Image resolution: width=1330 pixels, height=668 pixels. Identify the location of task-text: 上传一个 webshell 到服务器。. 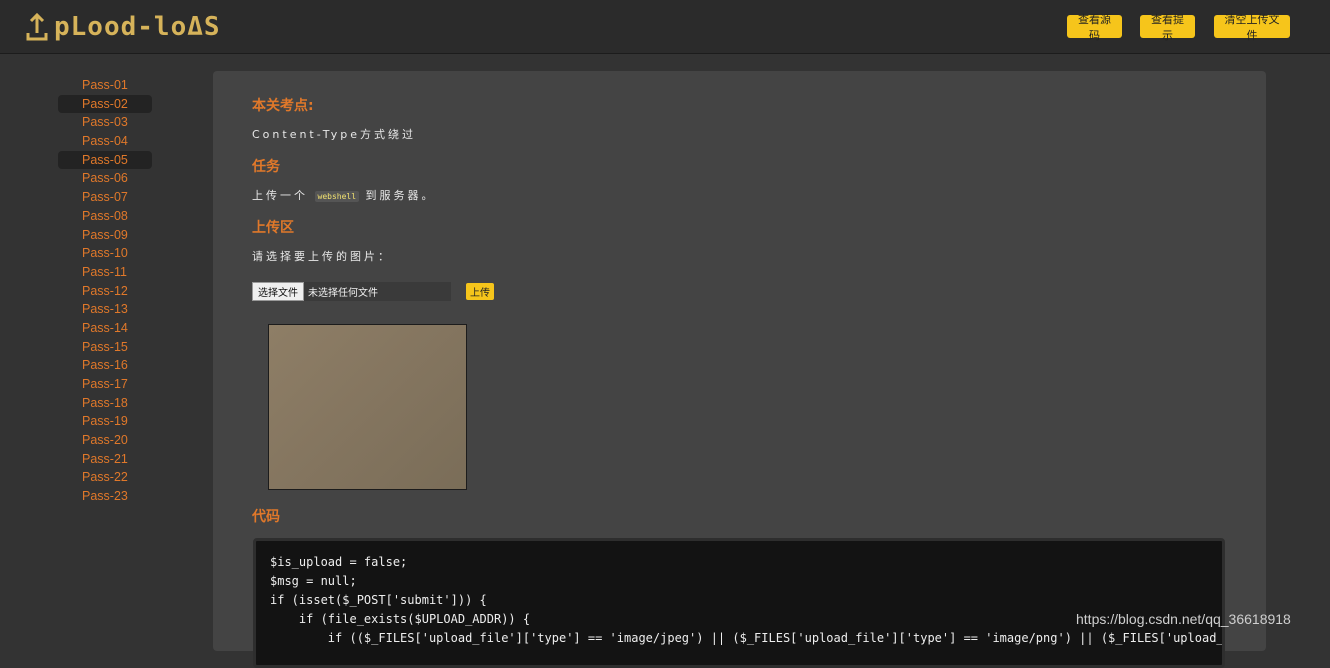
(344, 195).